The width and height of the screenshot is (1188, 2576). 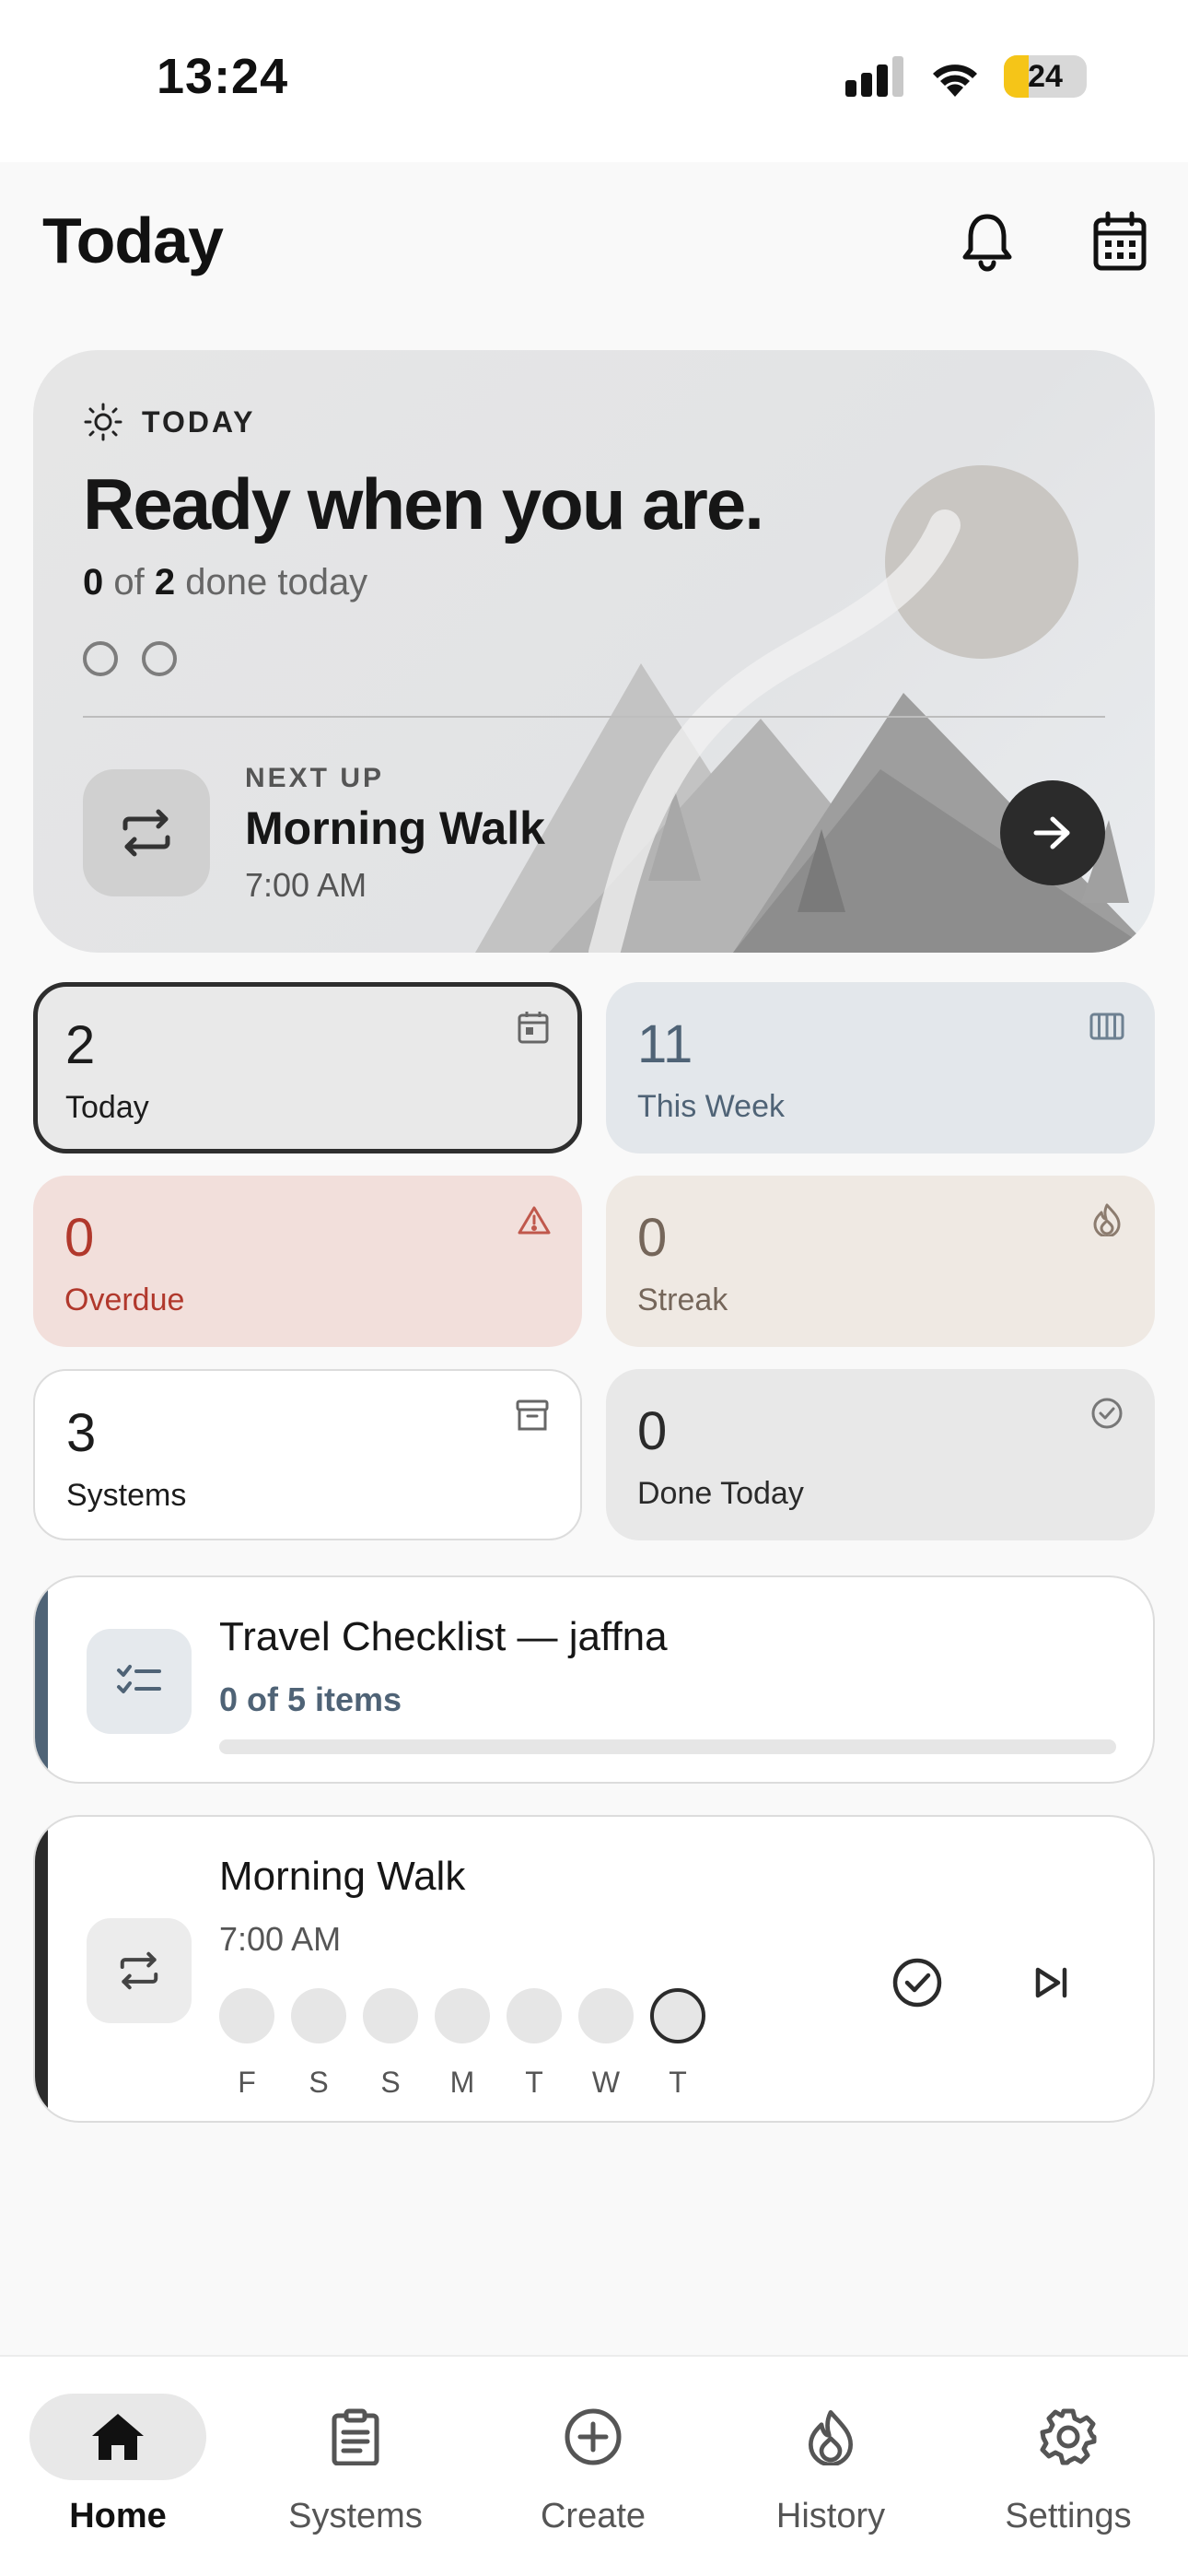 What do you see at coordinates (139, 1681) in the screenshot?
I see `checklist-icon` at bounding box center [139, 1681].